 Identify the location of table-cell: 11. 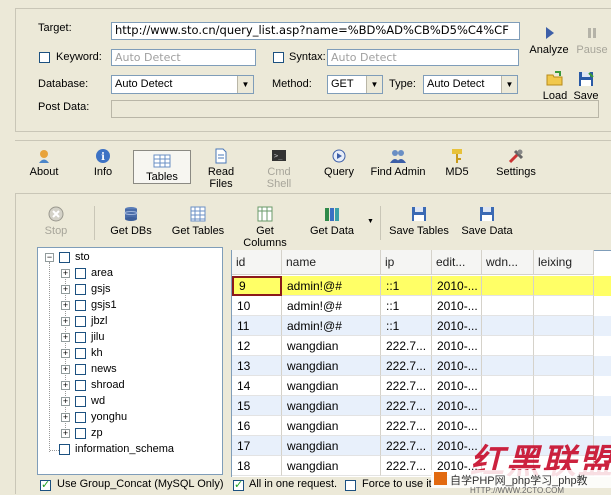
(257, 326).